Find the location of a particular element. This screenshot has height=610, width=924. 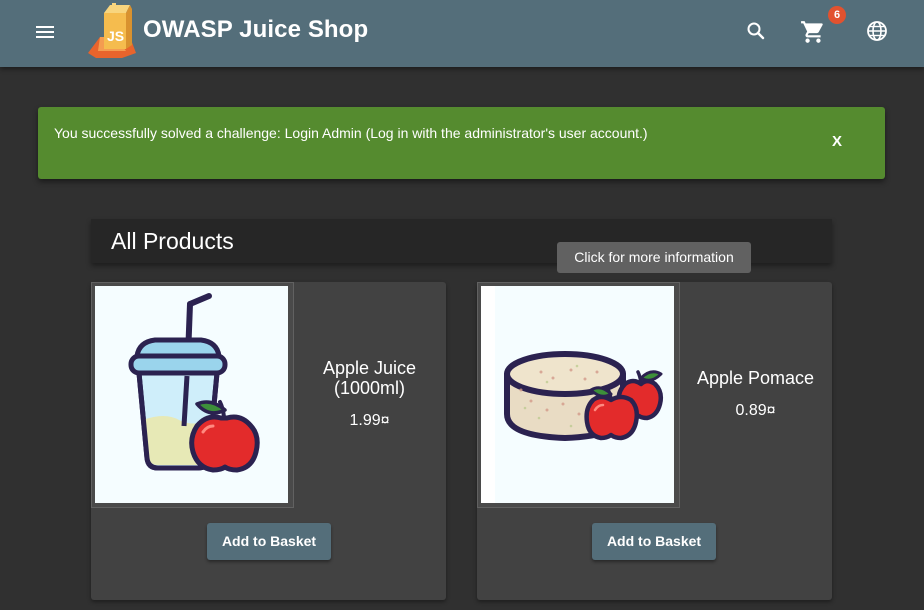

menu-icon is located at coordinates (45, 32).